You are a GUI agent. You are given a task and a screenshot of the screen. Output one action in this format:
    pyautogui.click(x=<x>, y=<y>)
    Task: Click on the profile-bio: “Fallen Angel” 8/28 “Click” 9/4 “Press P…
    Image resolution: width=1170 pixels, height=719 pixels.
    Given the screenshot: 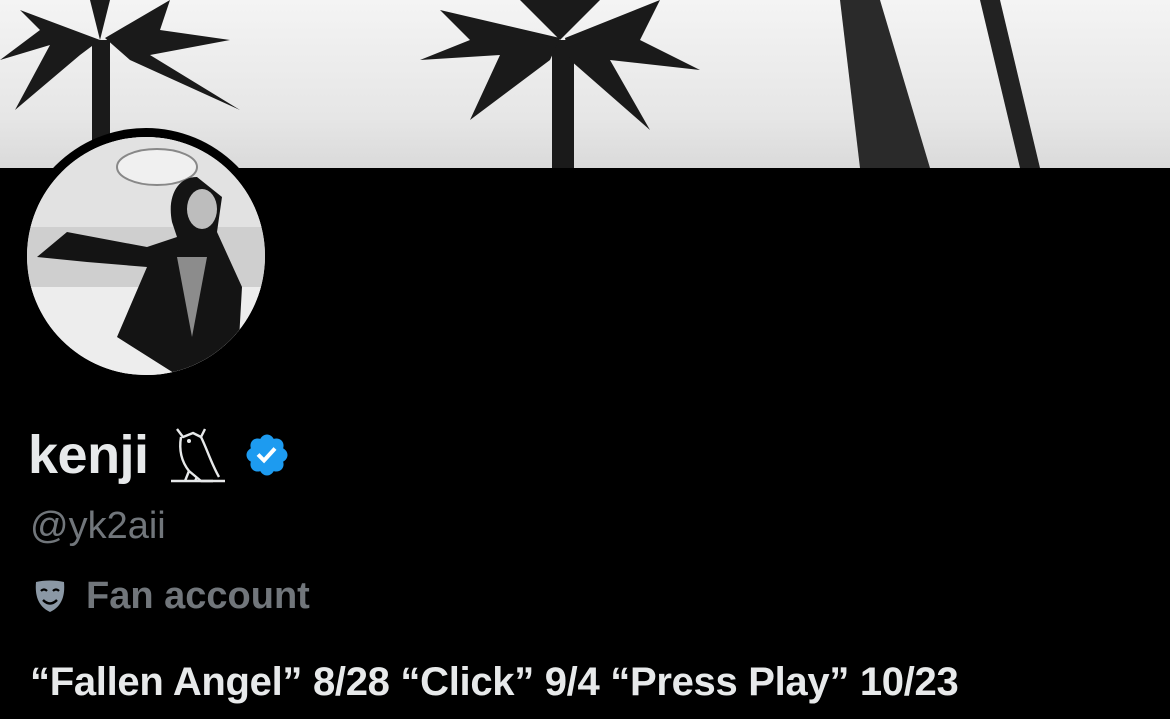 What is the action you would take?
    pyautogui.click(x=494, y=682)
    